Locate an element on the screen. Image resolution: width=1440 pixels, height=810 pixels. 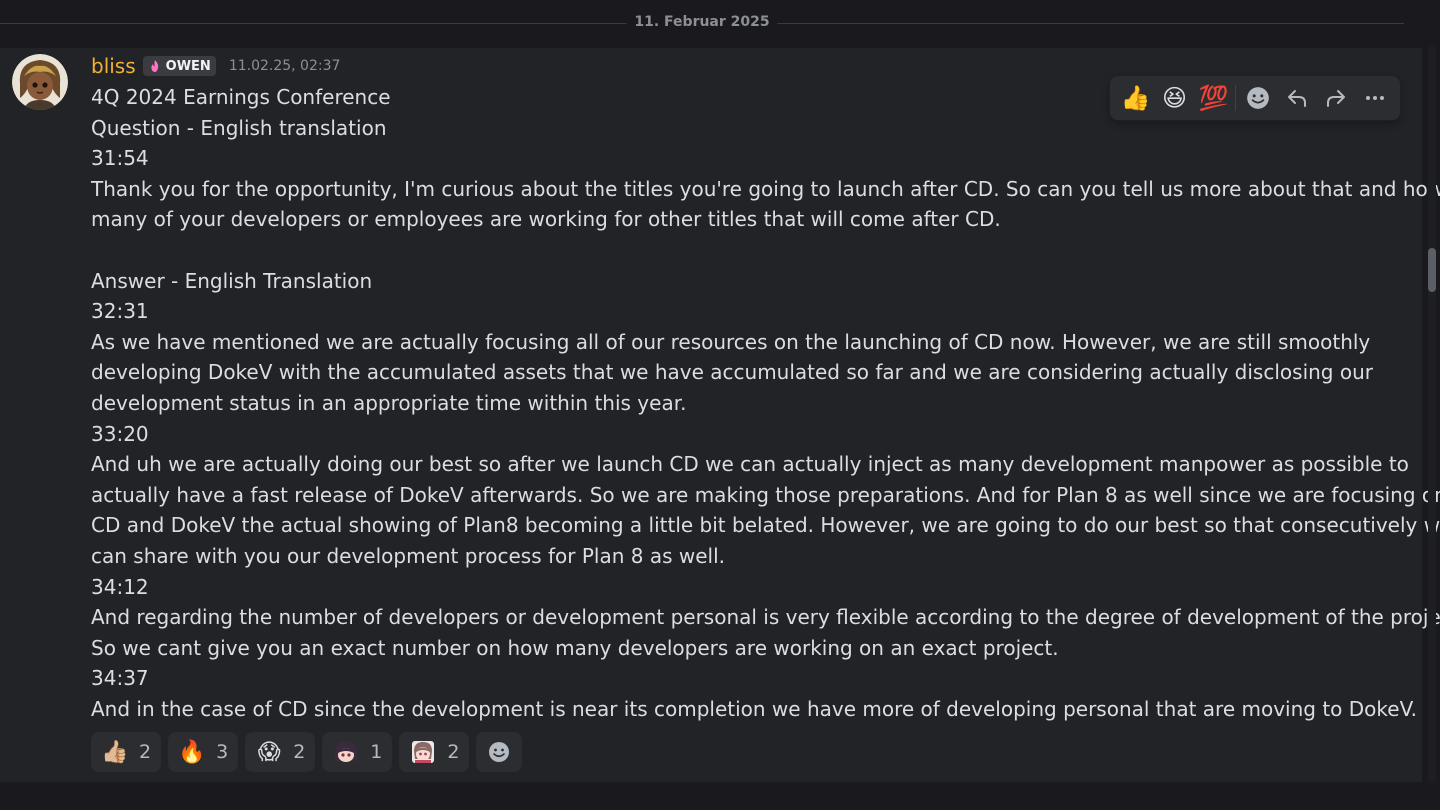
message-hover-toolbar: 👍 😆 💯 is located at coordinates (1255, 98).